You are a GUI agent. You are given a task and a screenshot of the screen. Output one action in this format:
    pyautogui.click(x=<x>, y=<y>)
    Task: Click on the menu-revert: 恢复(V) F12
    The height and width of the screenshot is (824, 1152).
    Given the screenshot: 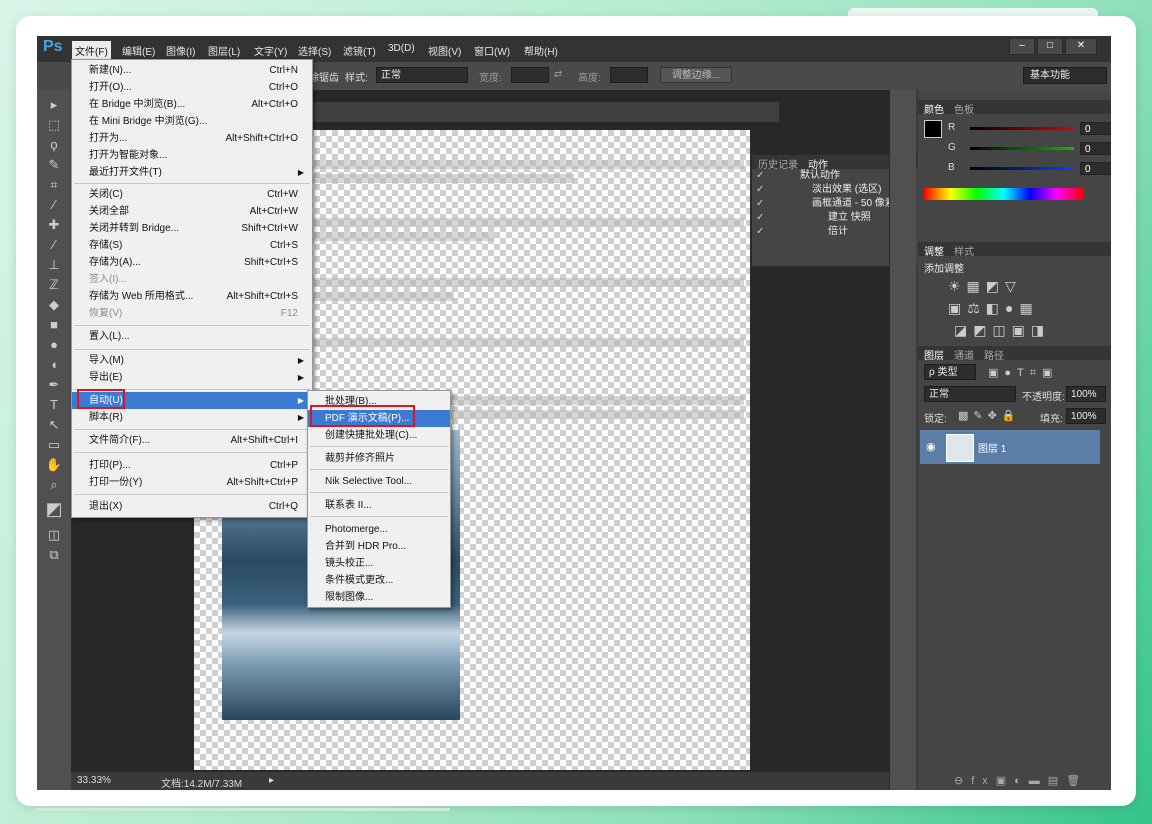 What is the action you would take?
    pyautogui.click(x=192, y=313)
    